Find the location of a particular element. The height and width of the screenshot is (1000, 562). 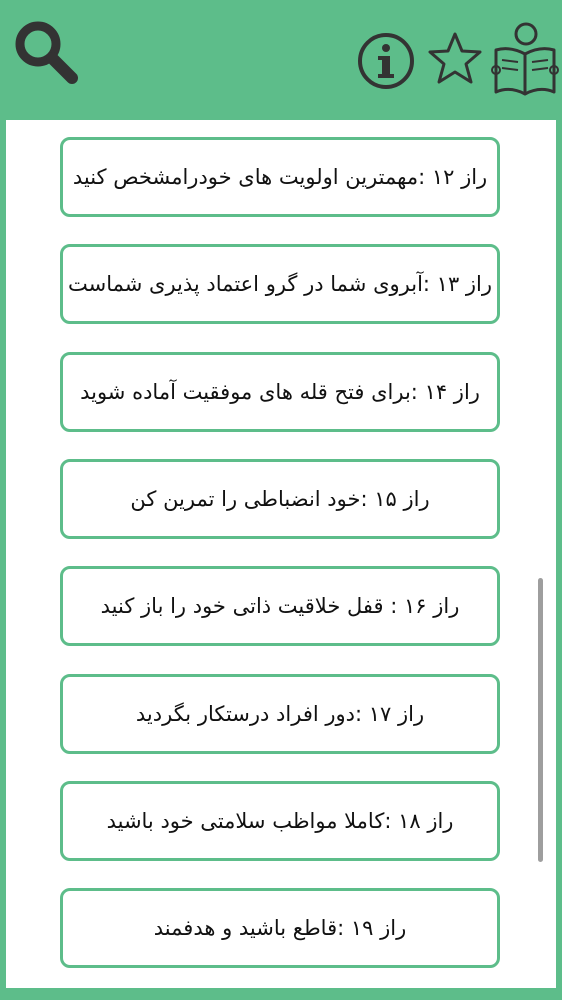

info-icon is located at coordinates (386, 61).